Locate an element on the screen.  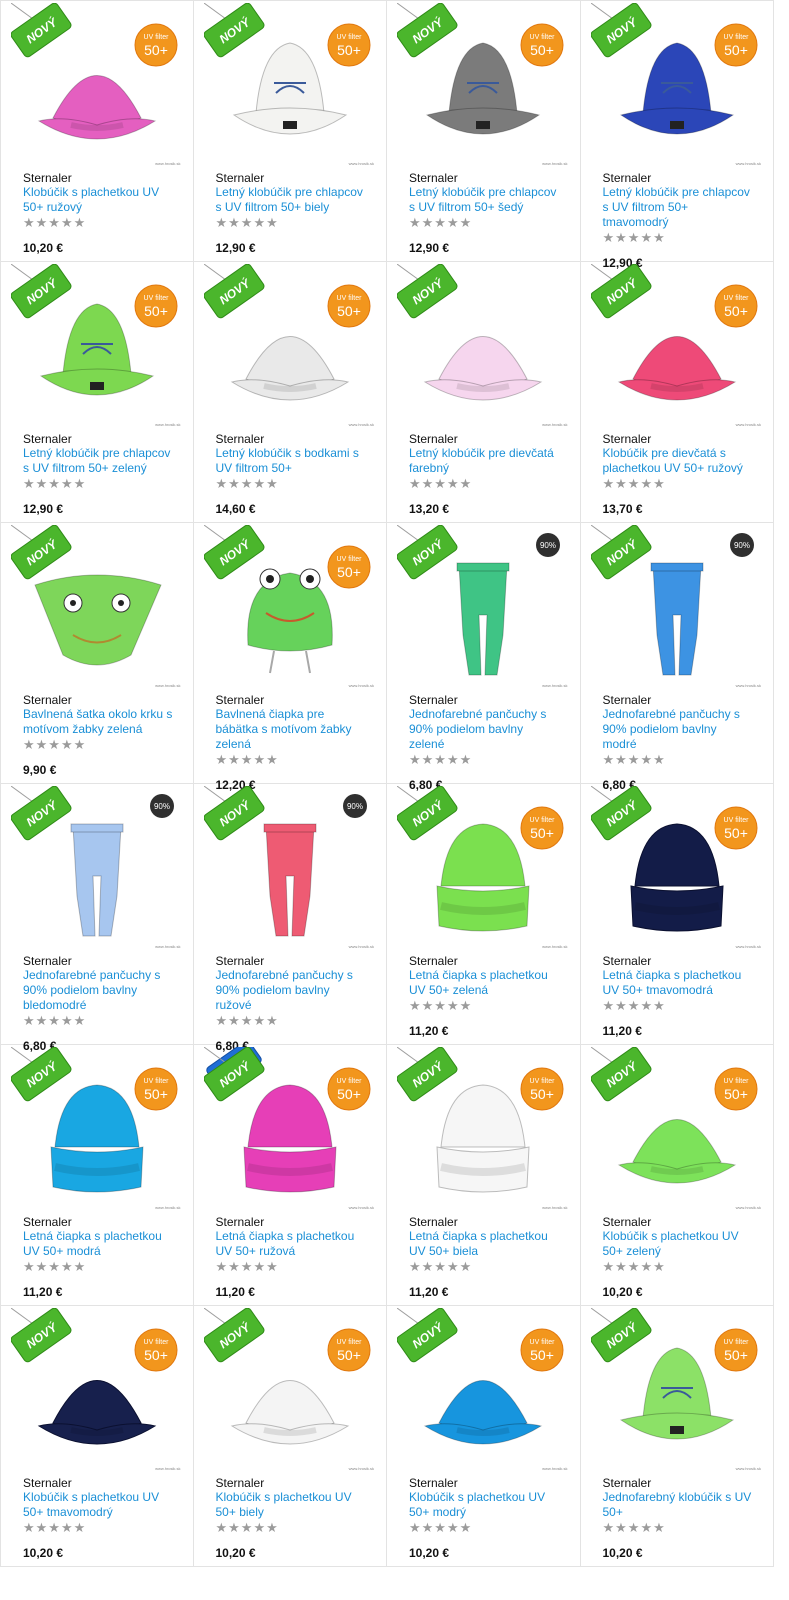
product-title-link: Klobúčik s plachetkou UV 50+ zelený is located at coordinates (678, 1244).